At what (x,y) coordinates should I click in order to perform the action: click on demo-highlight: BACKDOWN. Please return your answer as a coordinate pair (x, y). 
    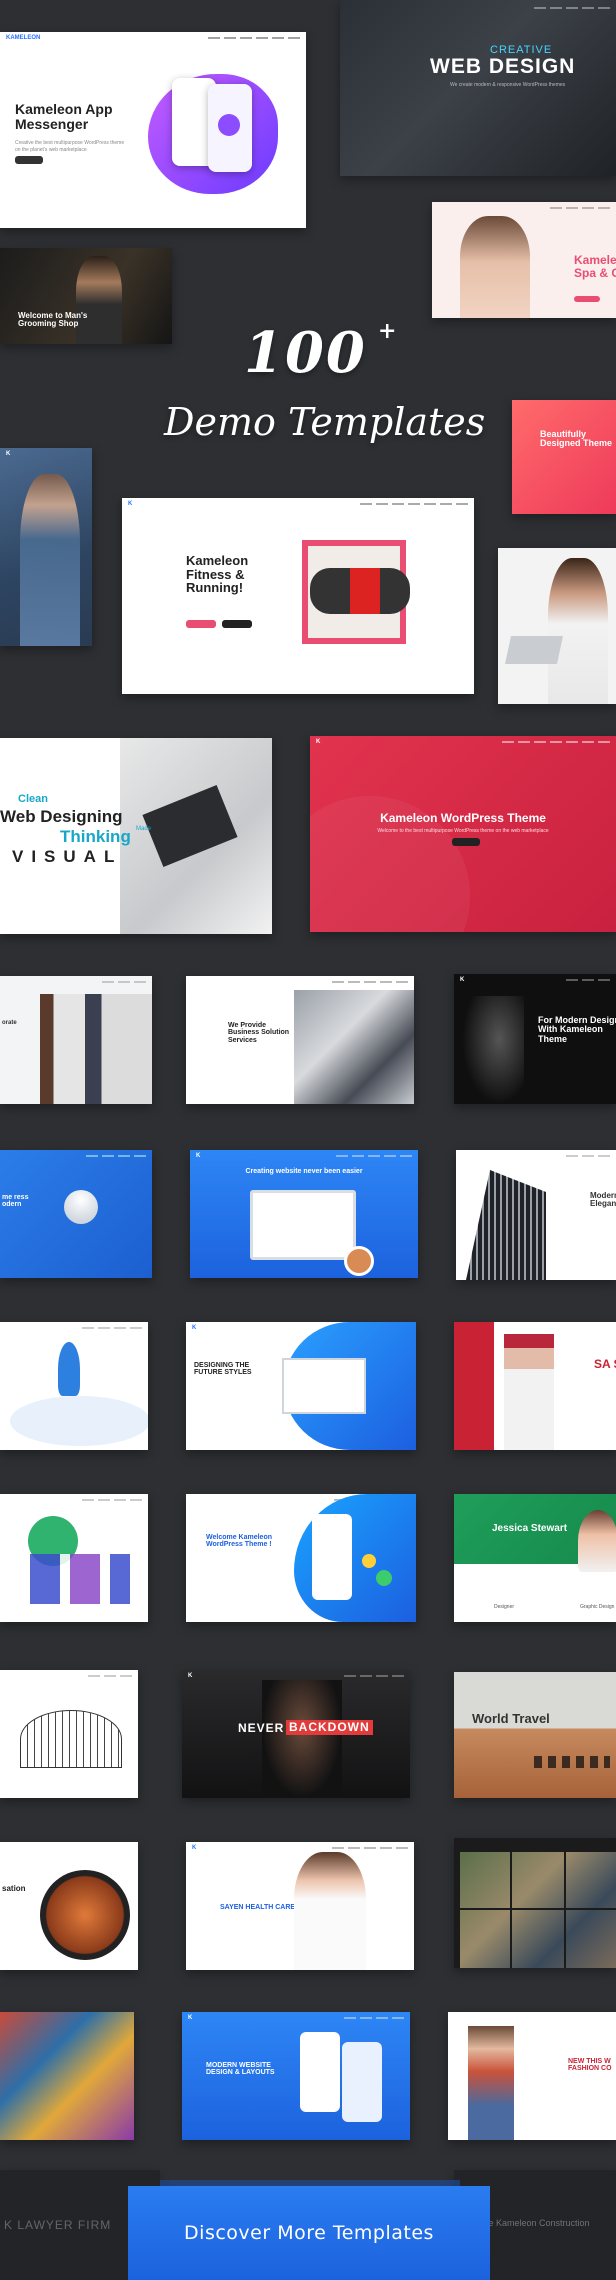
    Looking at the image, I should click on (329, 1727).